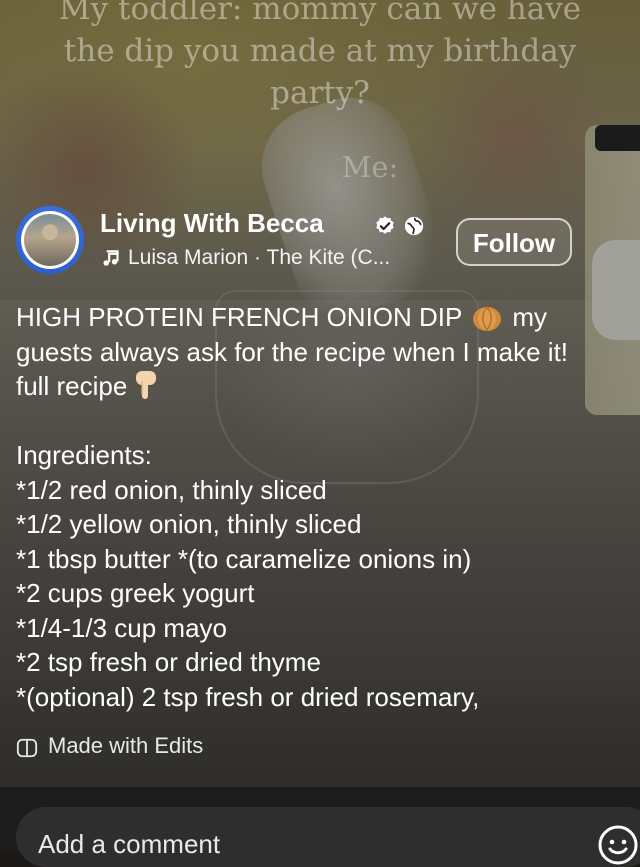  I want to click on caption-line: *2 tsp fresh or dried thyme, so click(168, 662).